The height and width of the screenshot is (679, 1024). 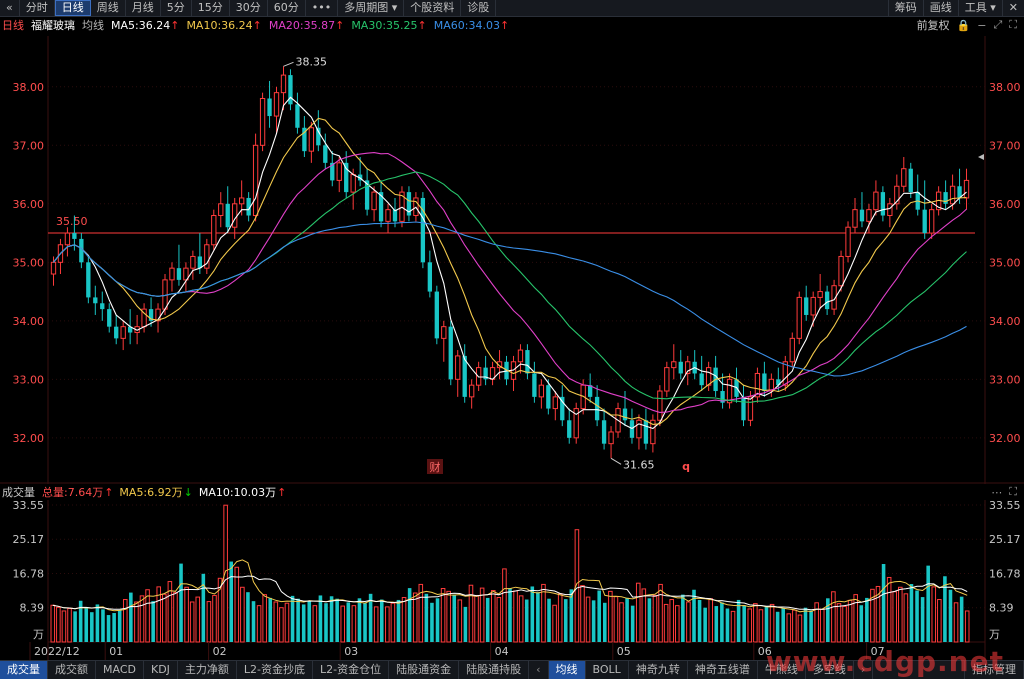 I want to click on volume-tick-right: 33.55, so click(x=1005, y=505).